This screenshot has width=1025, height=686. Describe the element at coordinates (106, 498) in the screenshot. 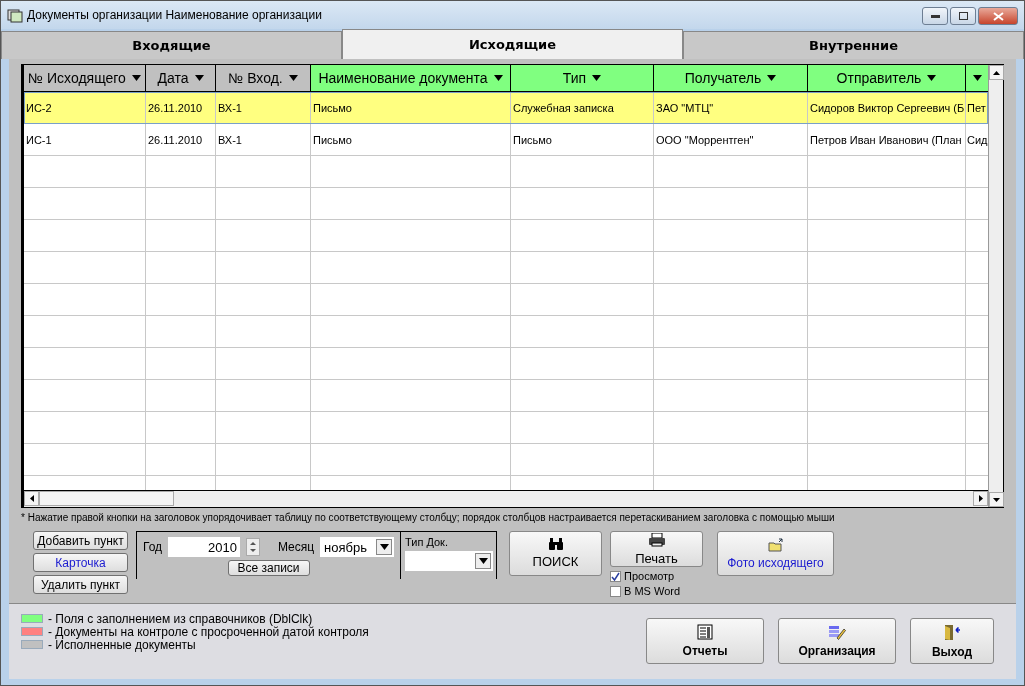

I see `scroll-thumb` at that location.